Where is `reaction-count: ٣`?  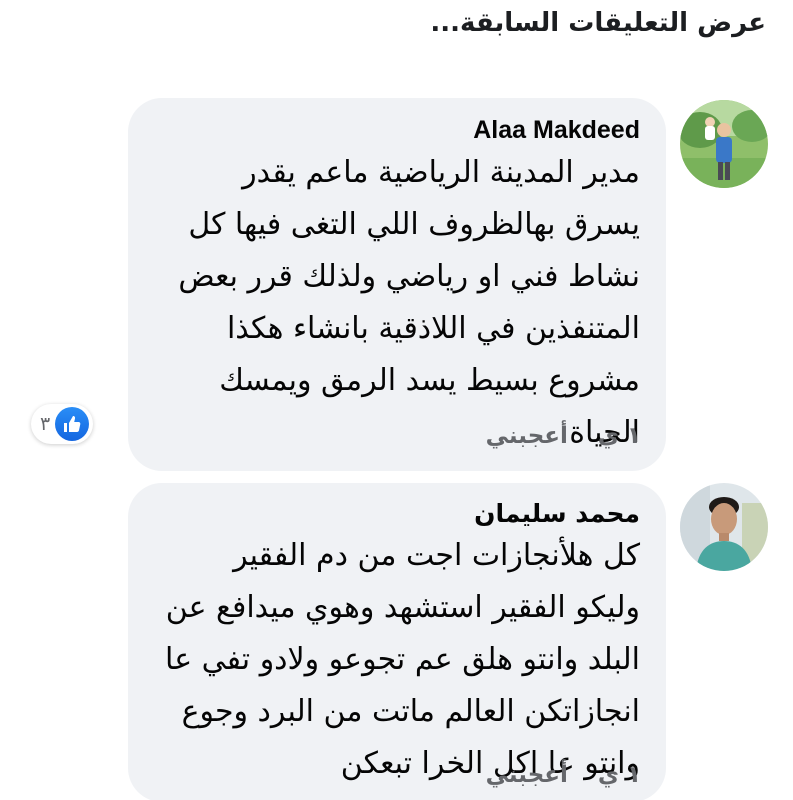 reaction-count: ٣ is located at coordinates (45, 424).